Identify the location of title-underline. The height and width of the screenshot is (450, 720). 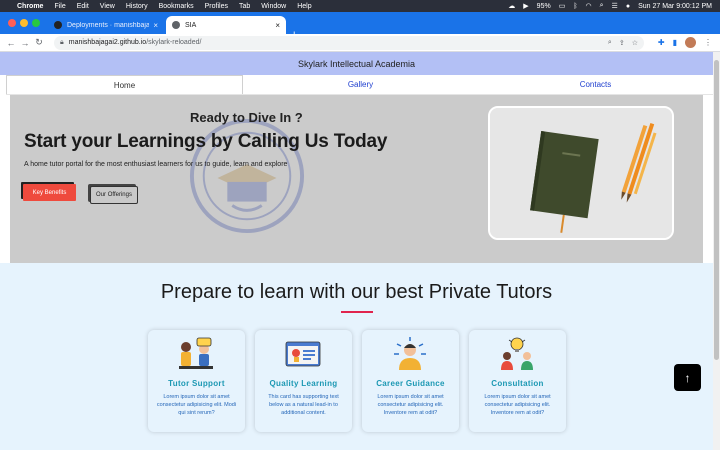
(357, 312).